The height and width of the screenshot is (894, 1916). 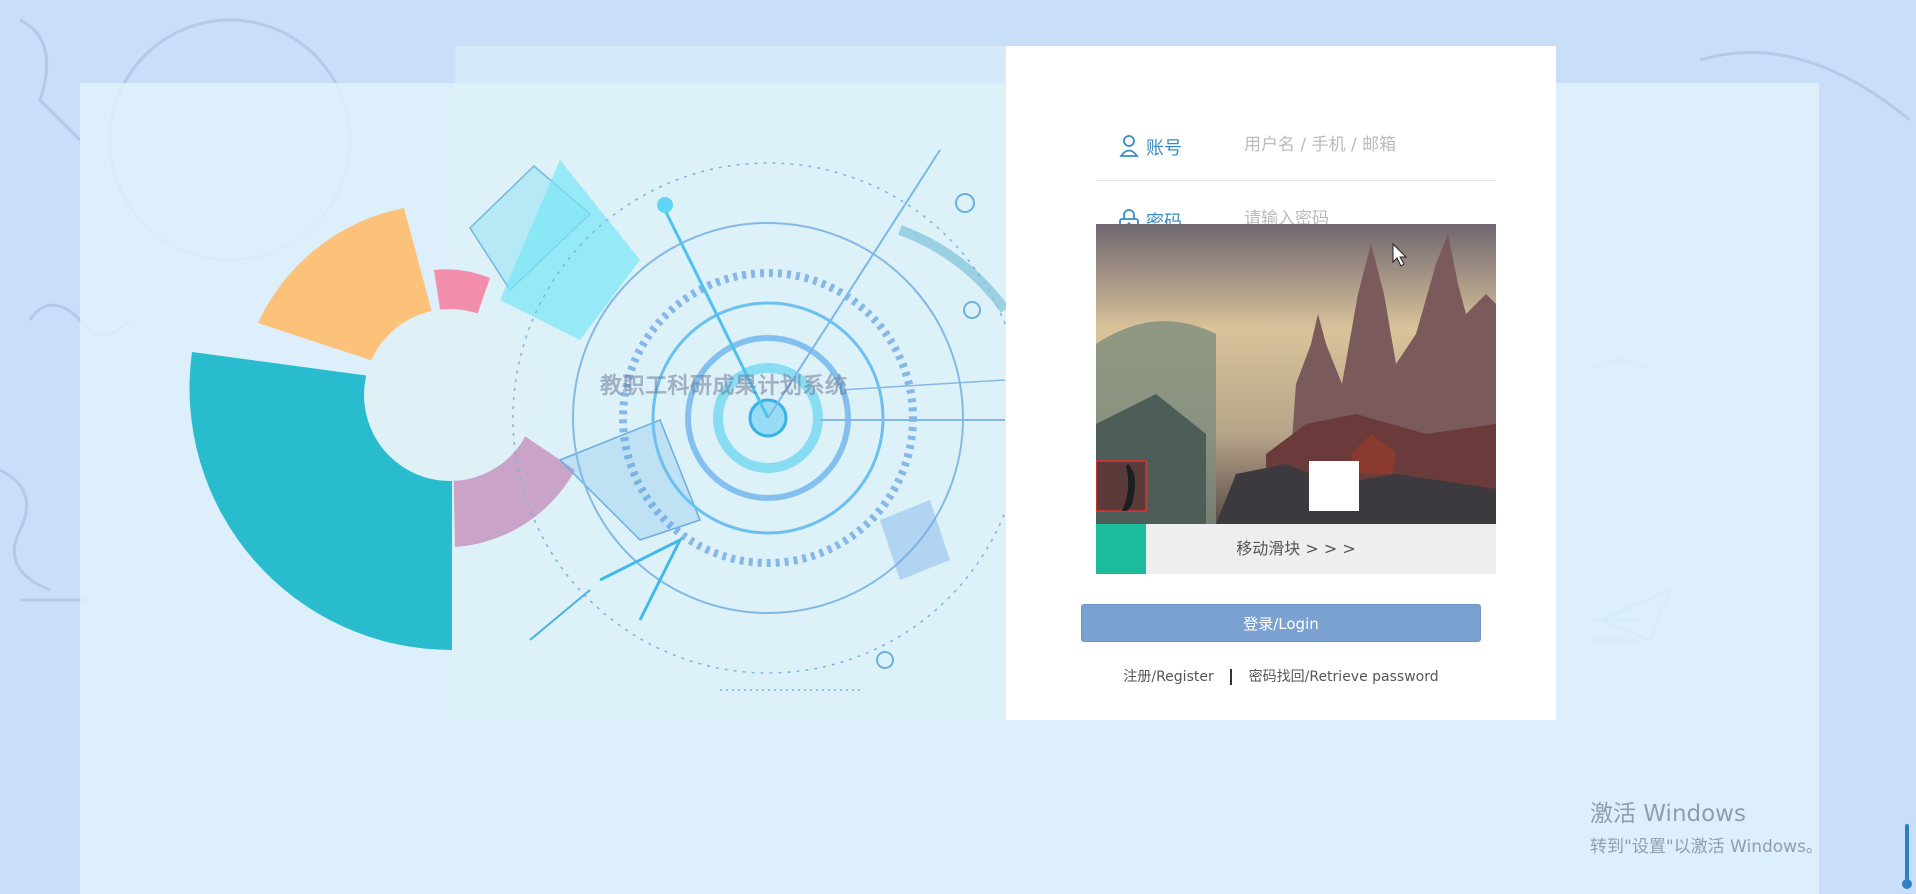 I want to click on captcha-puzzle-piece, so click(x=1121, y=486).